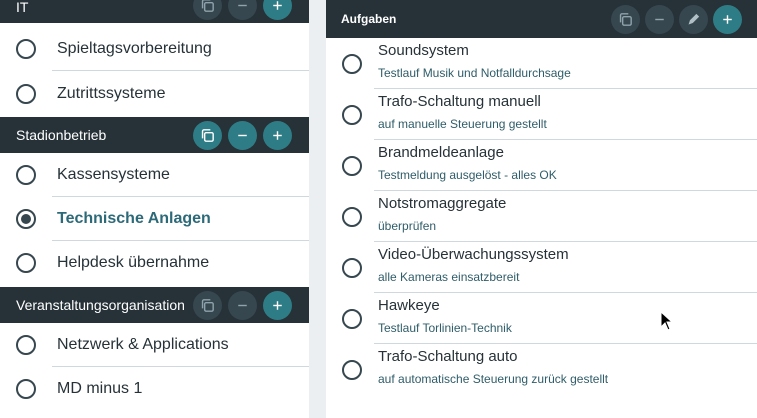  What do you see at coordinates (134, 48) in the screenshot?
I see `item-label: Spieltagsvorbereitung` at bounding box center [134, 48].